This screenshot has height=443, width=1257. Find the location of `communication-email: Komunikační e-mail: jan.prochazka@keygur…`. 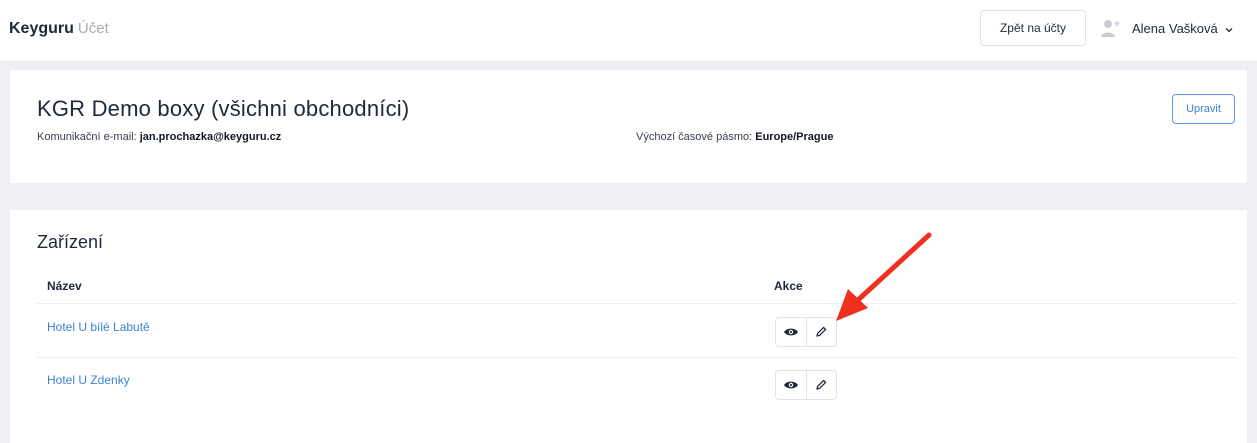

communication-email: Komunikační e-mail: jan.prochazka@keygur… is located at coordinates (159, 137).